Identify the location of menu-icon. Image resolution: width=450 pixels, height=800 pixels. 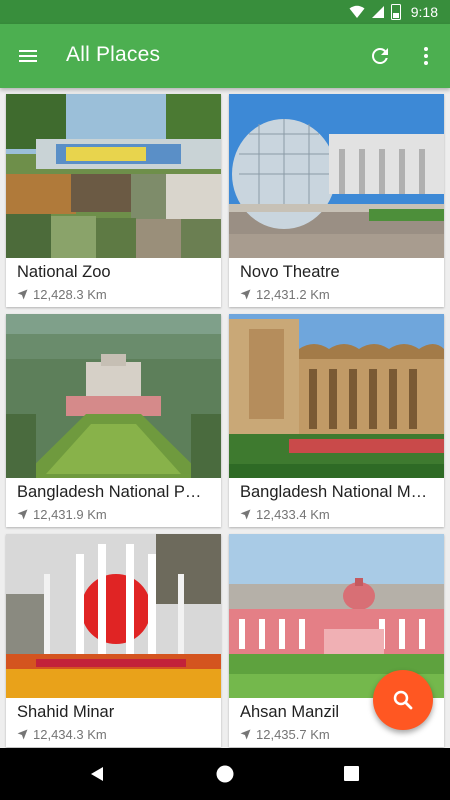
(28, 56).